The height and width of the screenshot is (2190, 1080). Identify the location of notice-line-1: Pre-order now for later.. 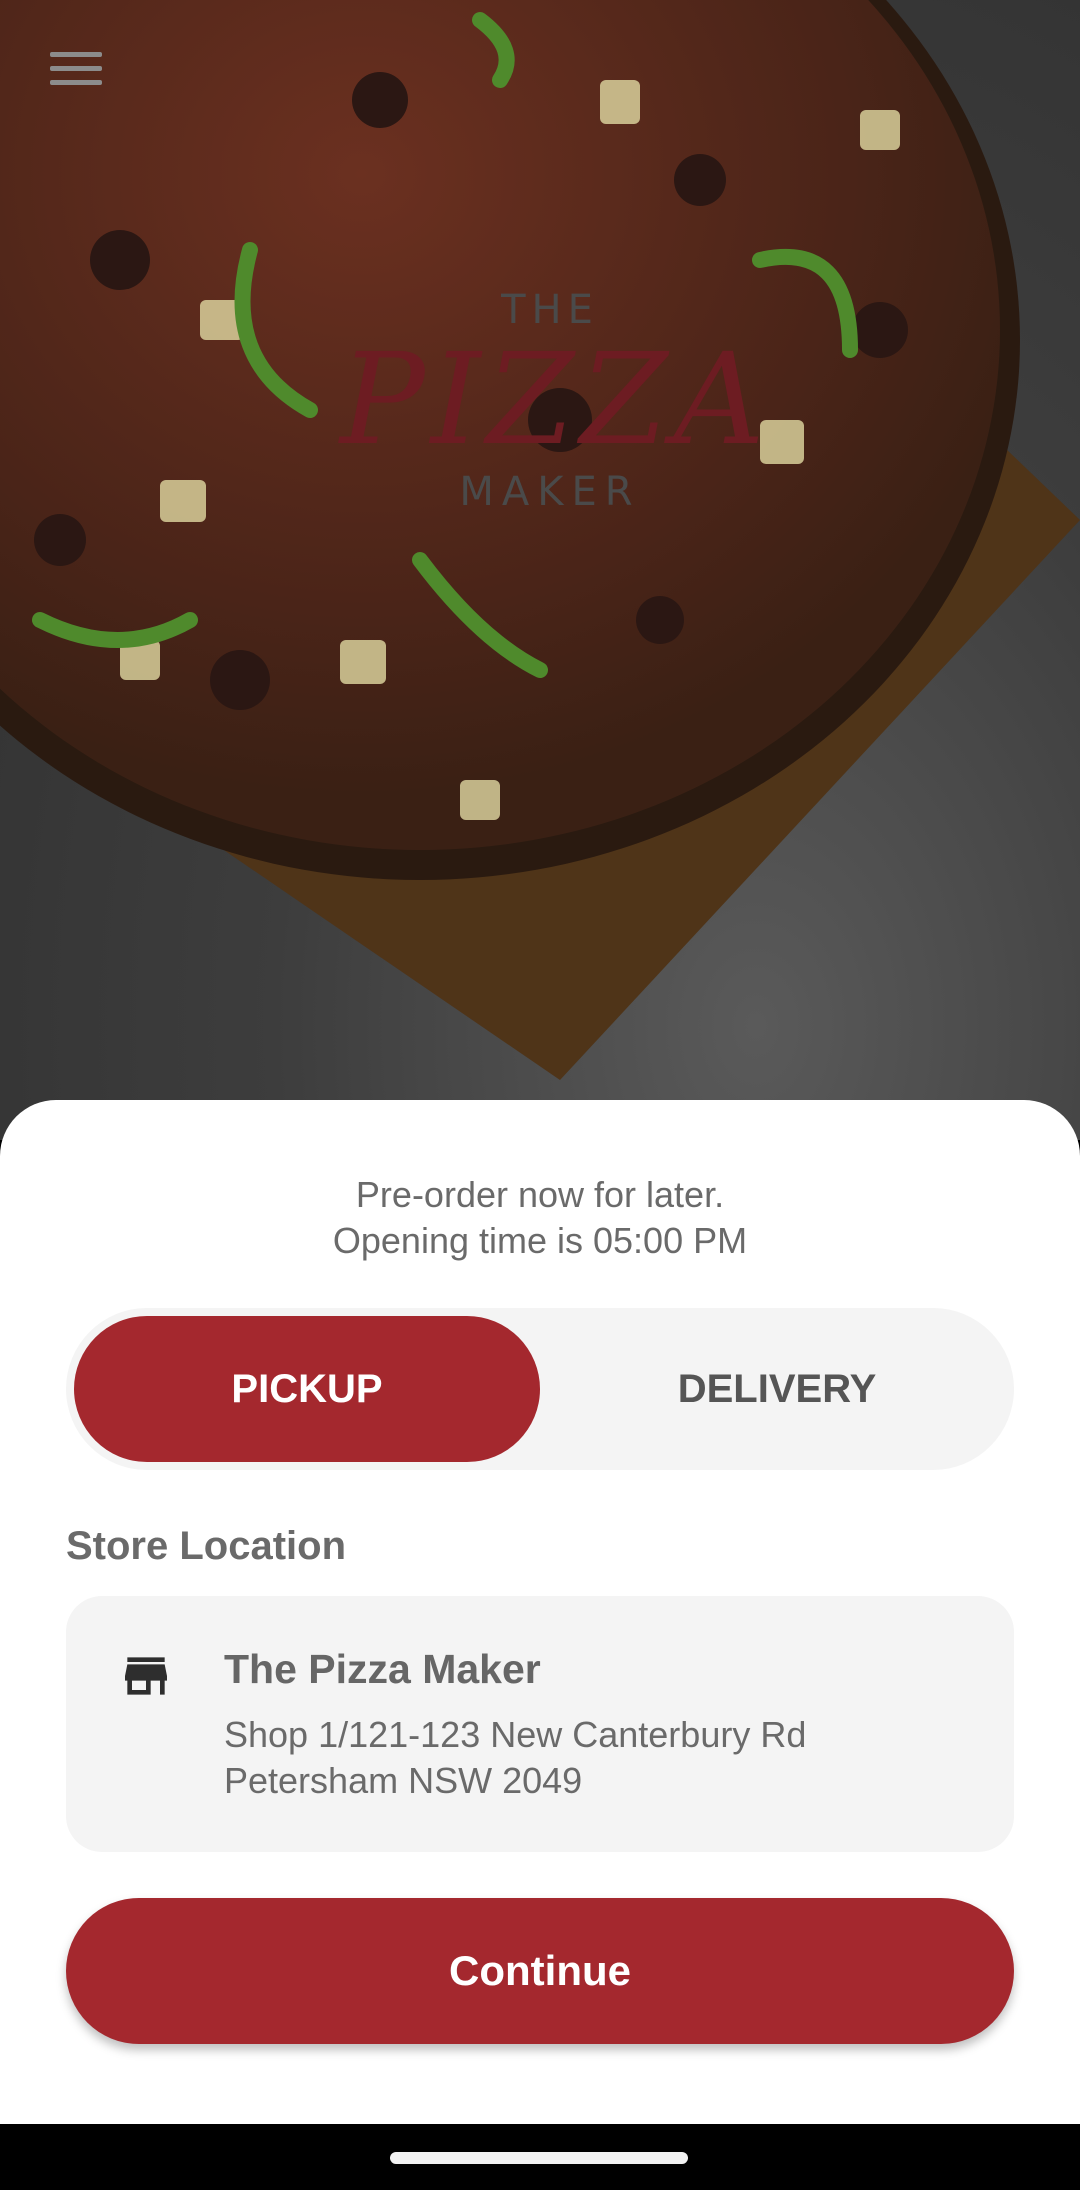
(540, 1194).